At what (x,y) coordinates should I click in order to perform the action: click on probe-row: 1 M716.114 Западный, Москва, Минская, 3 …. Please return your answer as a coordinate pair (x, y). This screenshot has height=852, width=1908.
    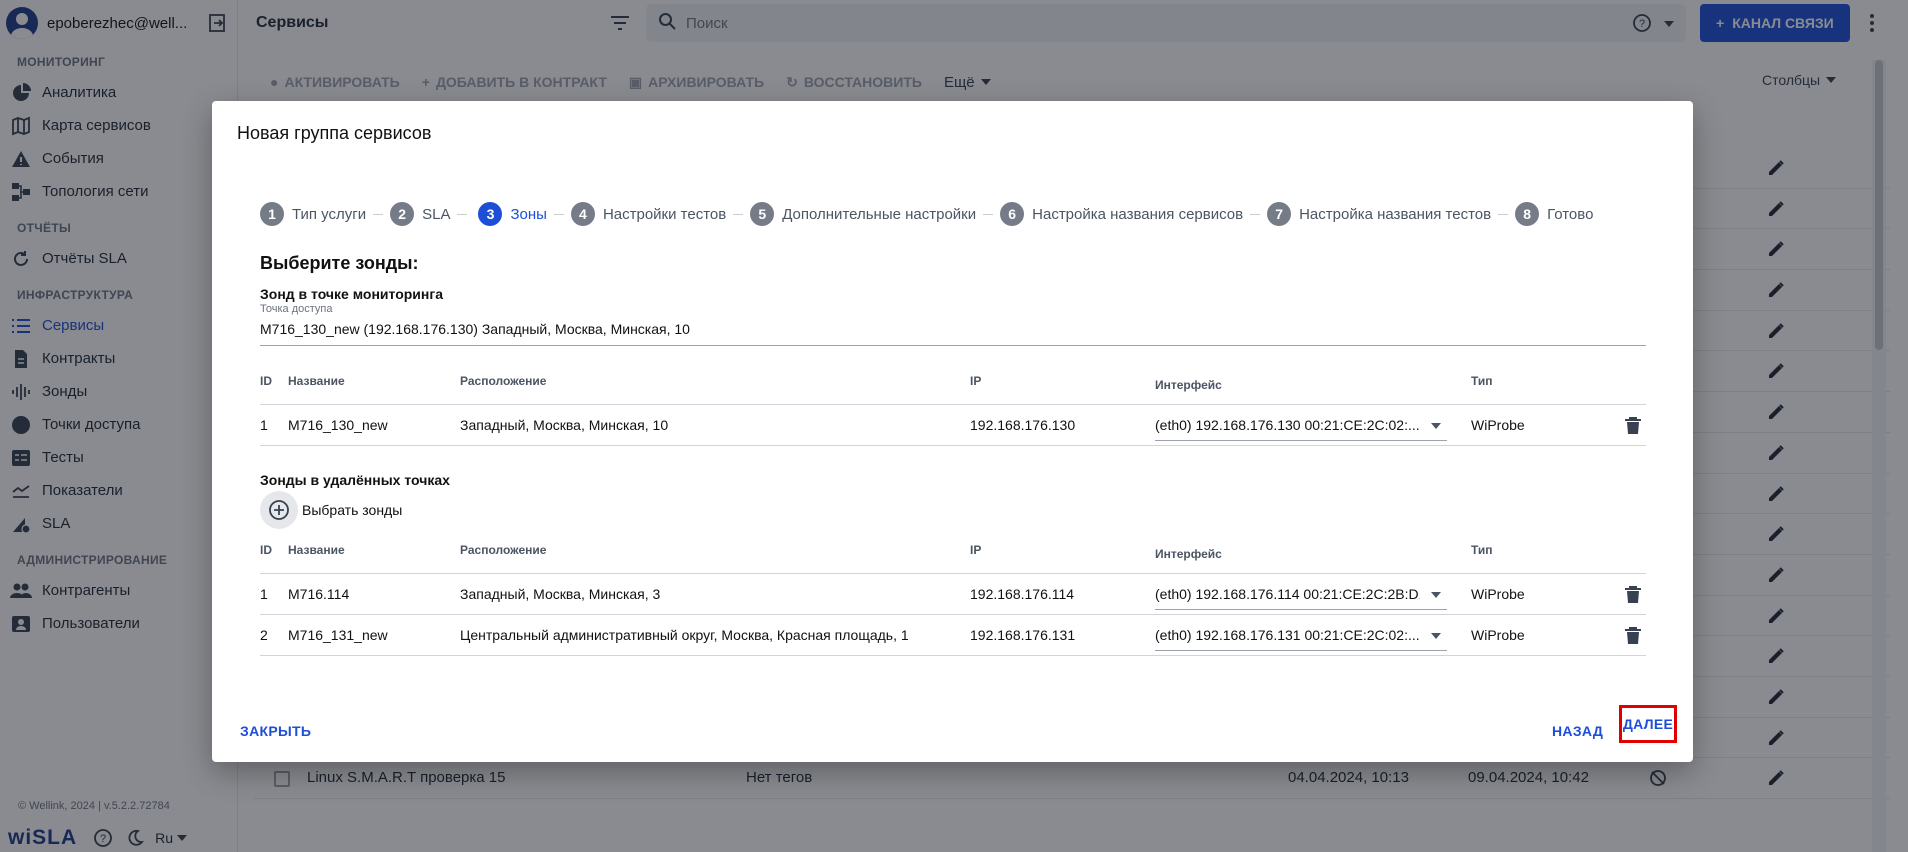
    Looking at the image, I should click on (953, 594).